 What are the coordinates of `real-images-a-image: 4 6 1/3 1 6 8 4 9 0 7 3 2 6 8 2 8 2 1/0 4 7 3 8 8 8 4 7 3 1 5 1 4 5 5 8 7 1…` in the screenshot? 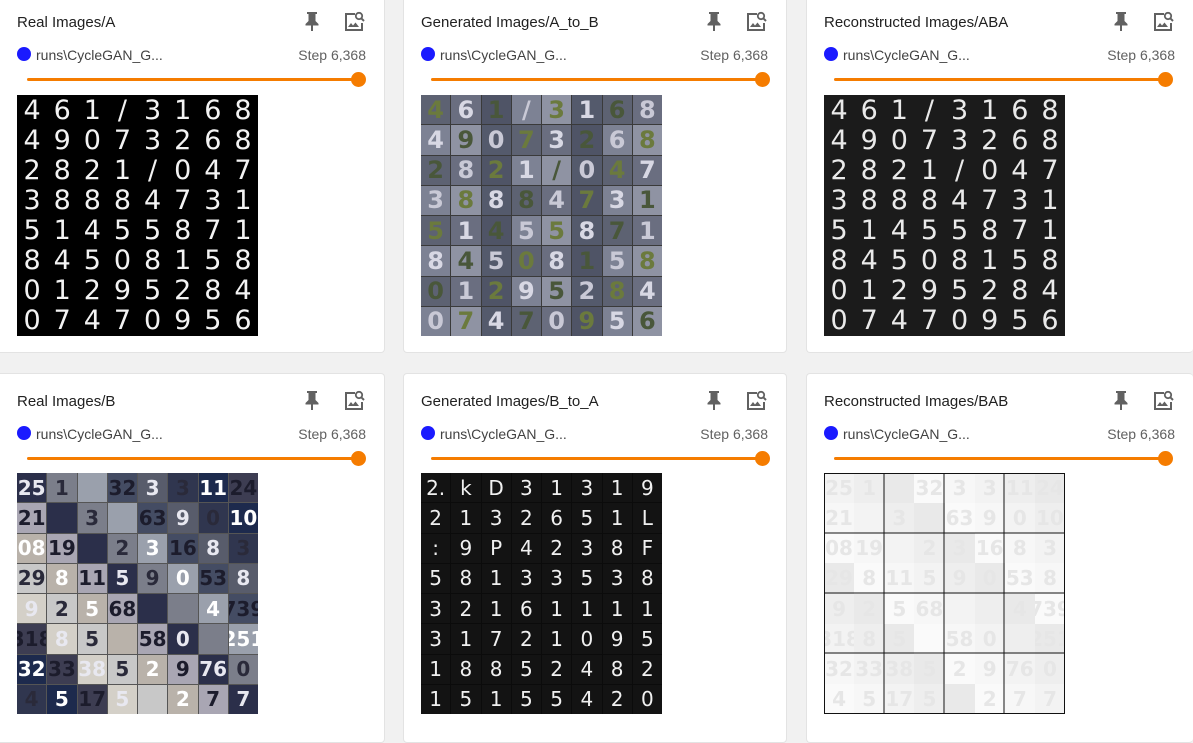 It's located at (137, 215).